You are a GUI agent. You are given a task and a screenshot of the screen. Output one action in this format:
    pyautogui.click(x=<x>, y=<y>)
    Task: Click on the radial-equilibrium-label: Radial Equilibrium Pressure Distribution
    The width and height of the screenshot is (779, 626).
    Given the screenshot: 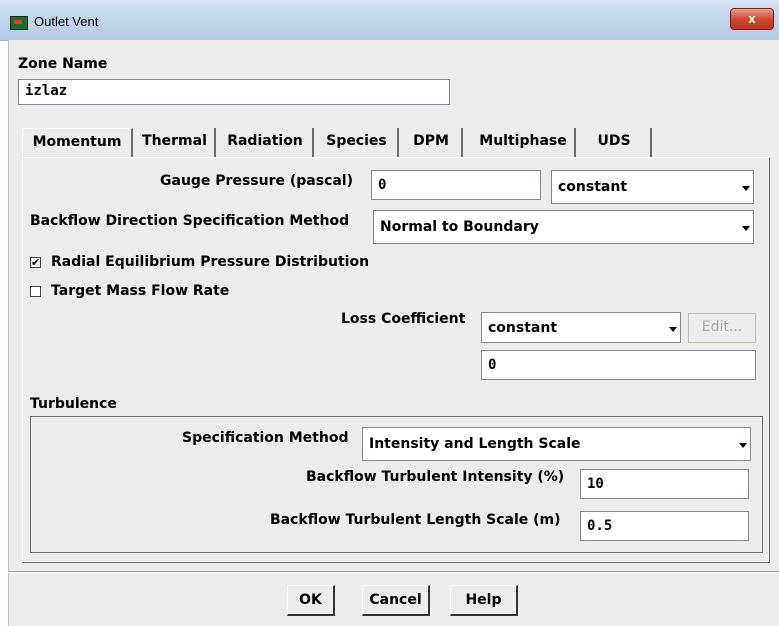 What is the action you would take?
    pyautogui.click(x=210, y=262)
    